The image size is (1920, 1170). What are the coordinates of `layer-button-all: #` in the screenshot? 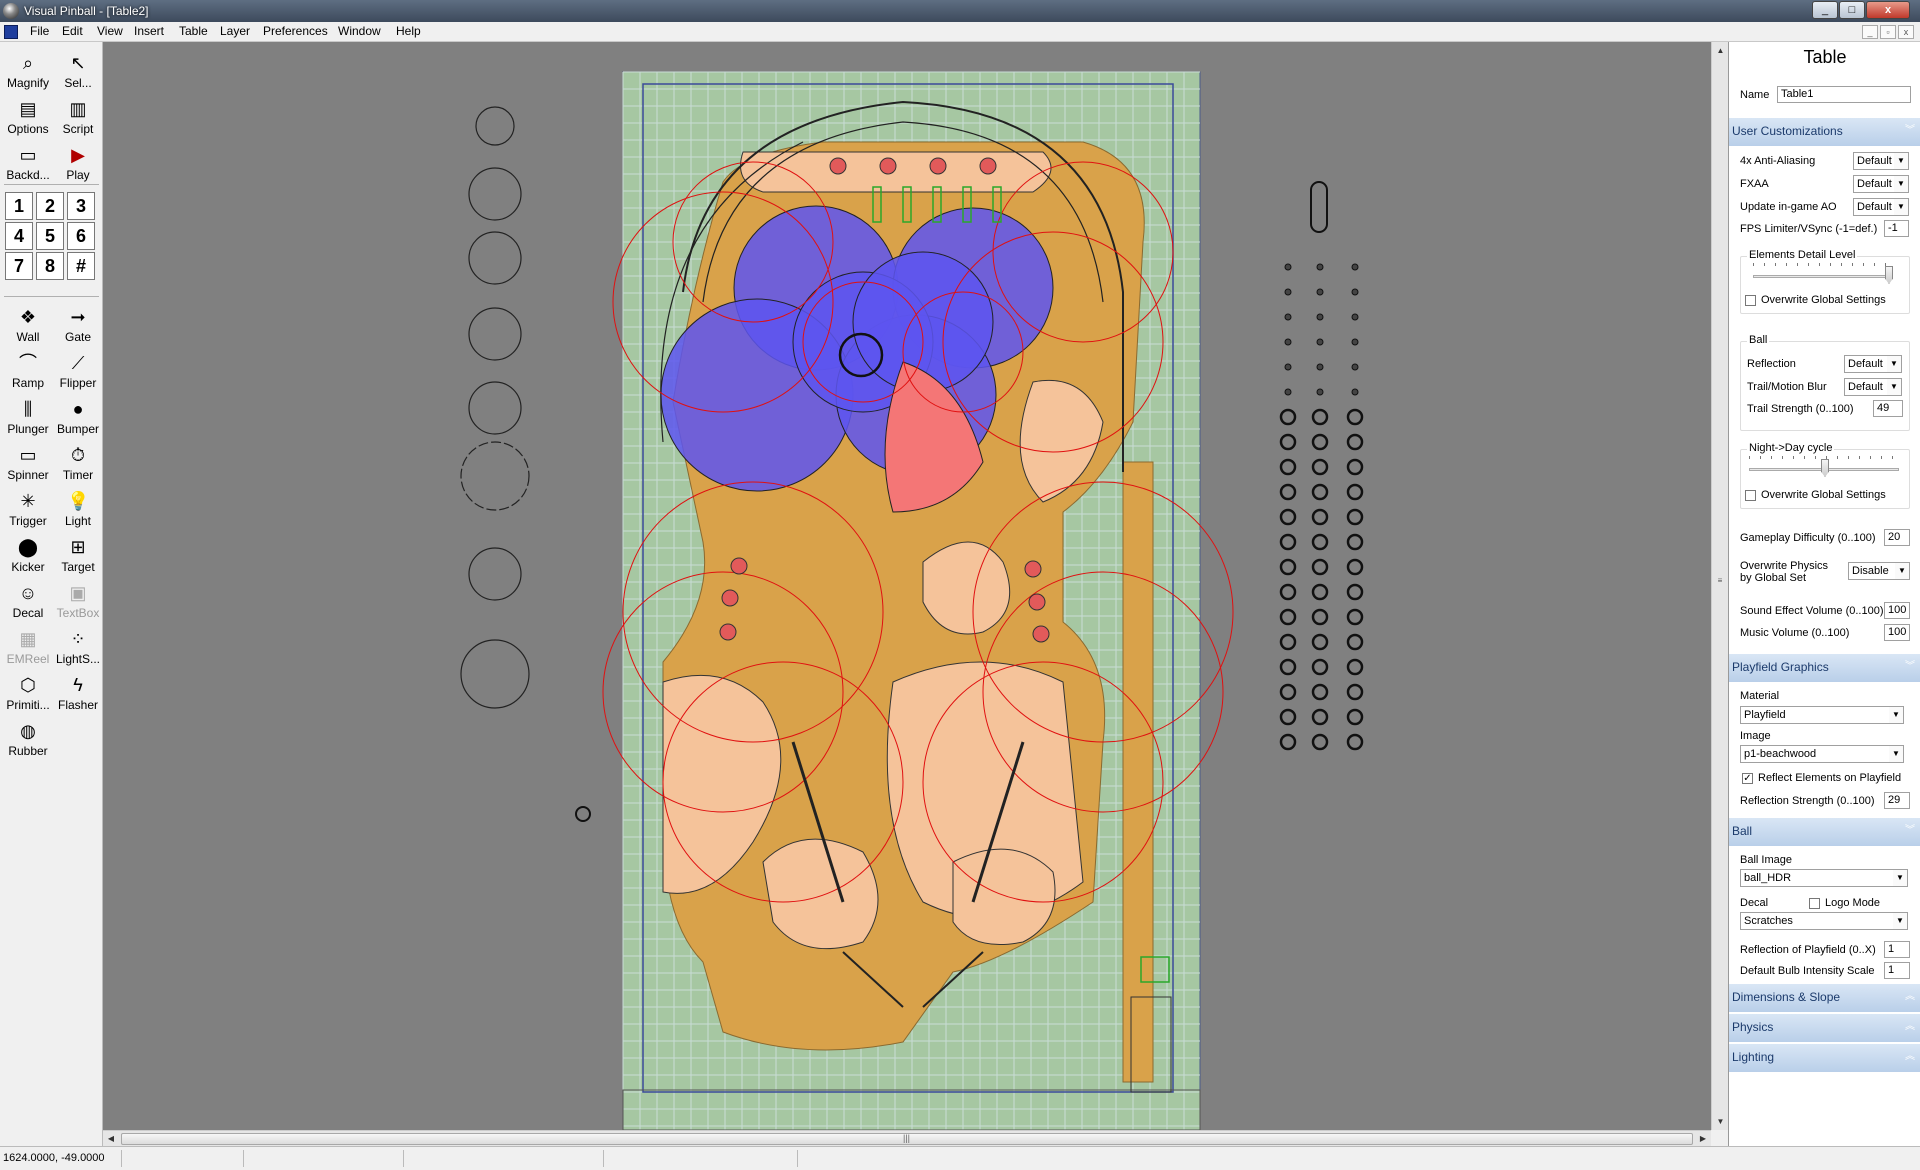 It's located at (81, 266).